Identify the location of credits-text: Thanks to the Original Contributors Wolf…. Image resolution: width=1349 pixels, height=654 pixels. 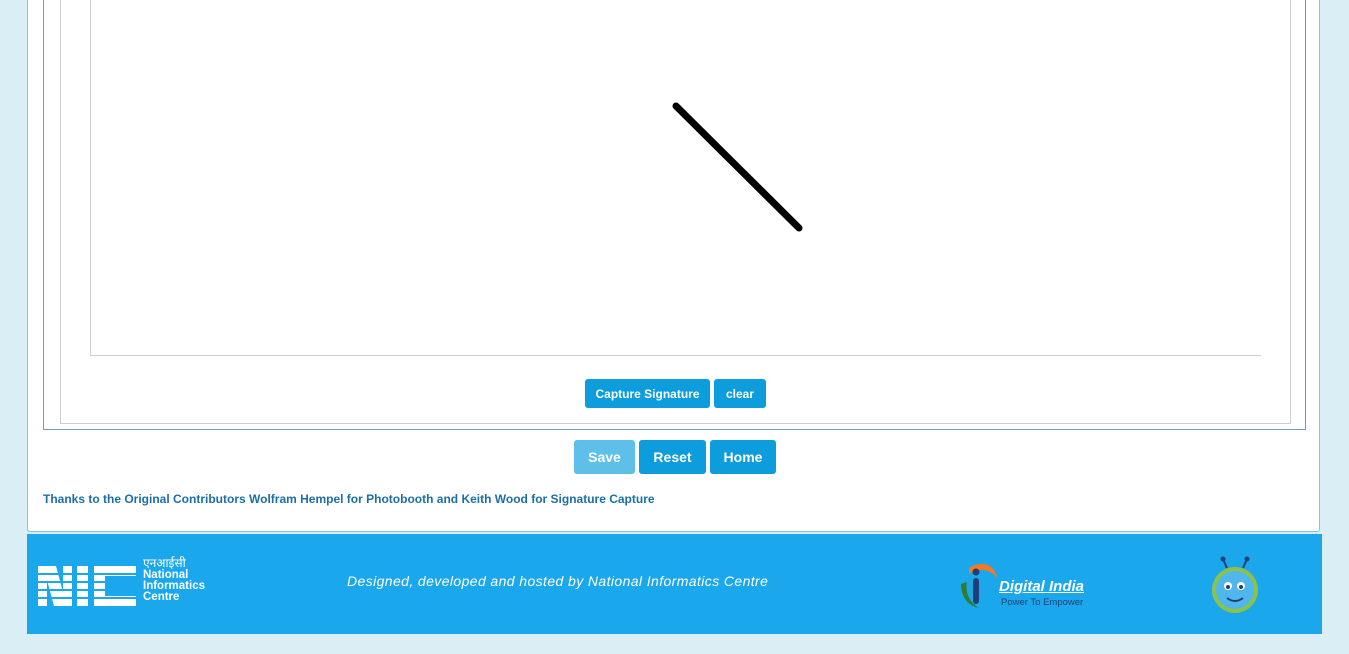
(349, 499).